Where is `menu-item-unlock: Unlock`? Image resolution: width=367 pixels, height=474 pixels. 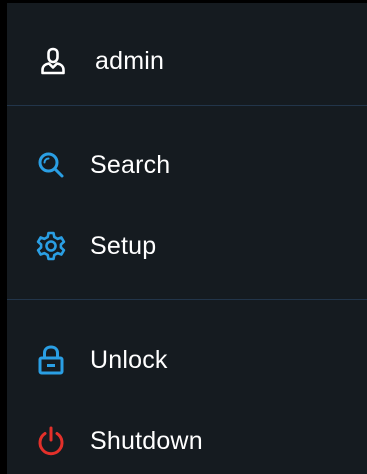 menu-item-unlock: Unlock is located at coordinates (187, 360).